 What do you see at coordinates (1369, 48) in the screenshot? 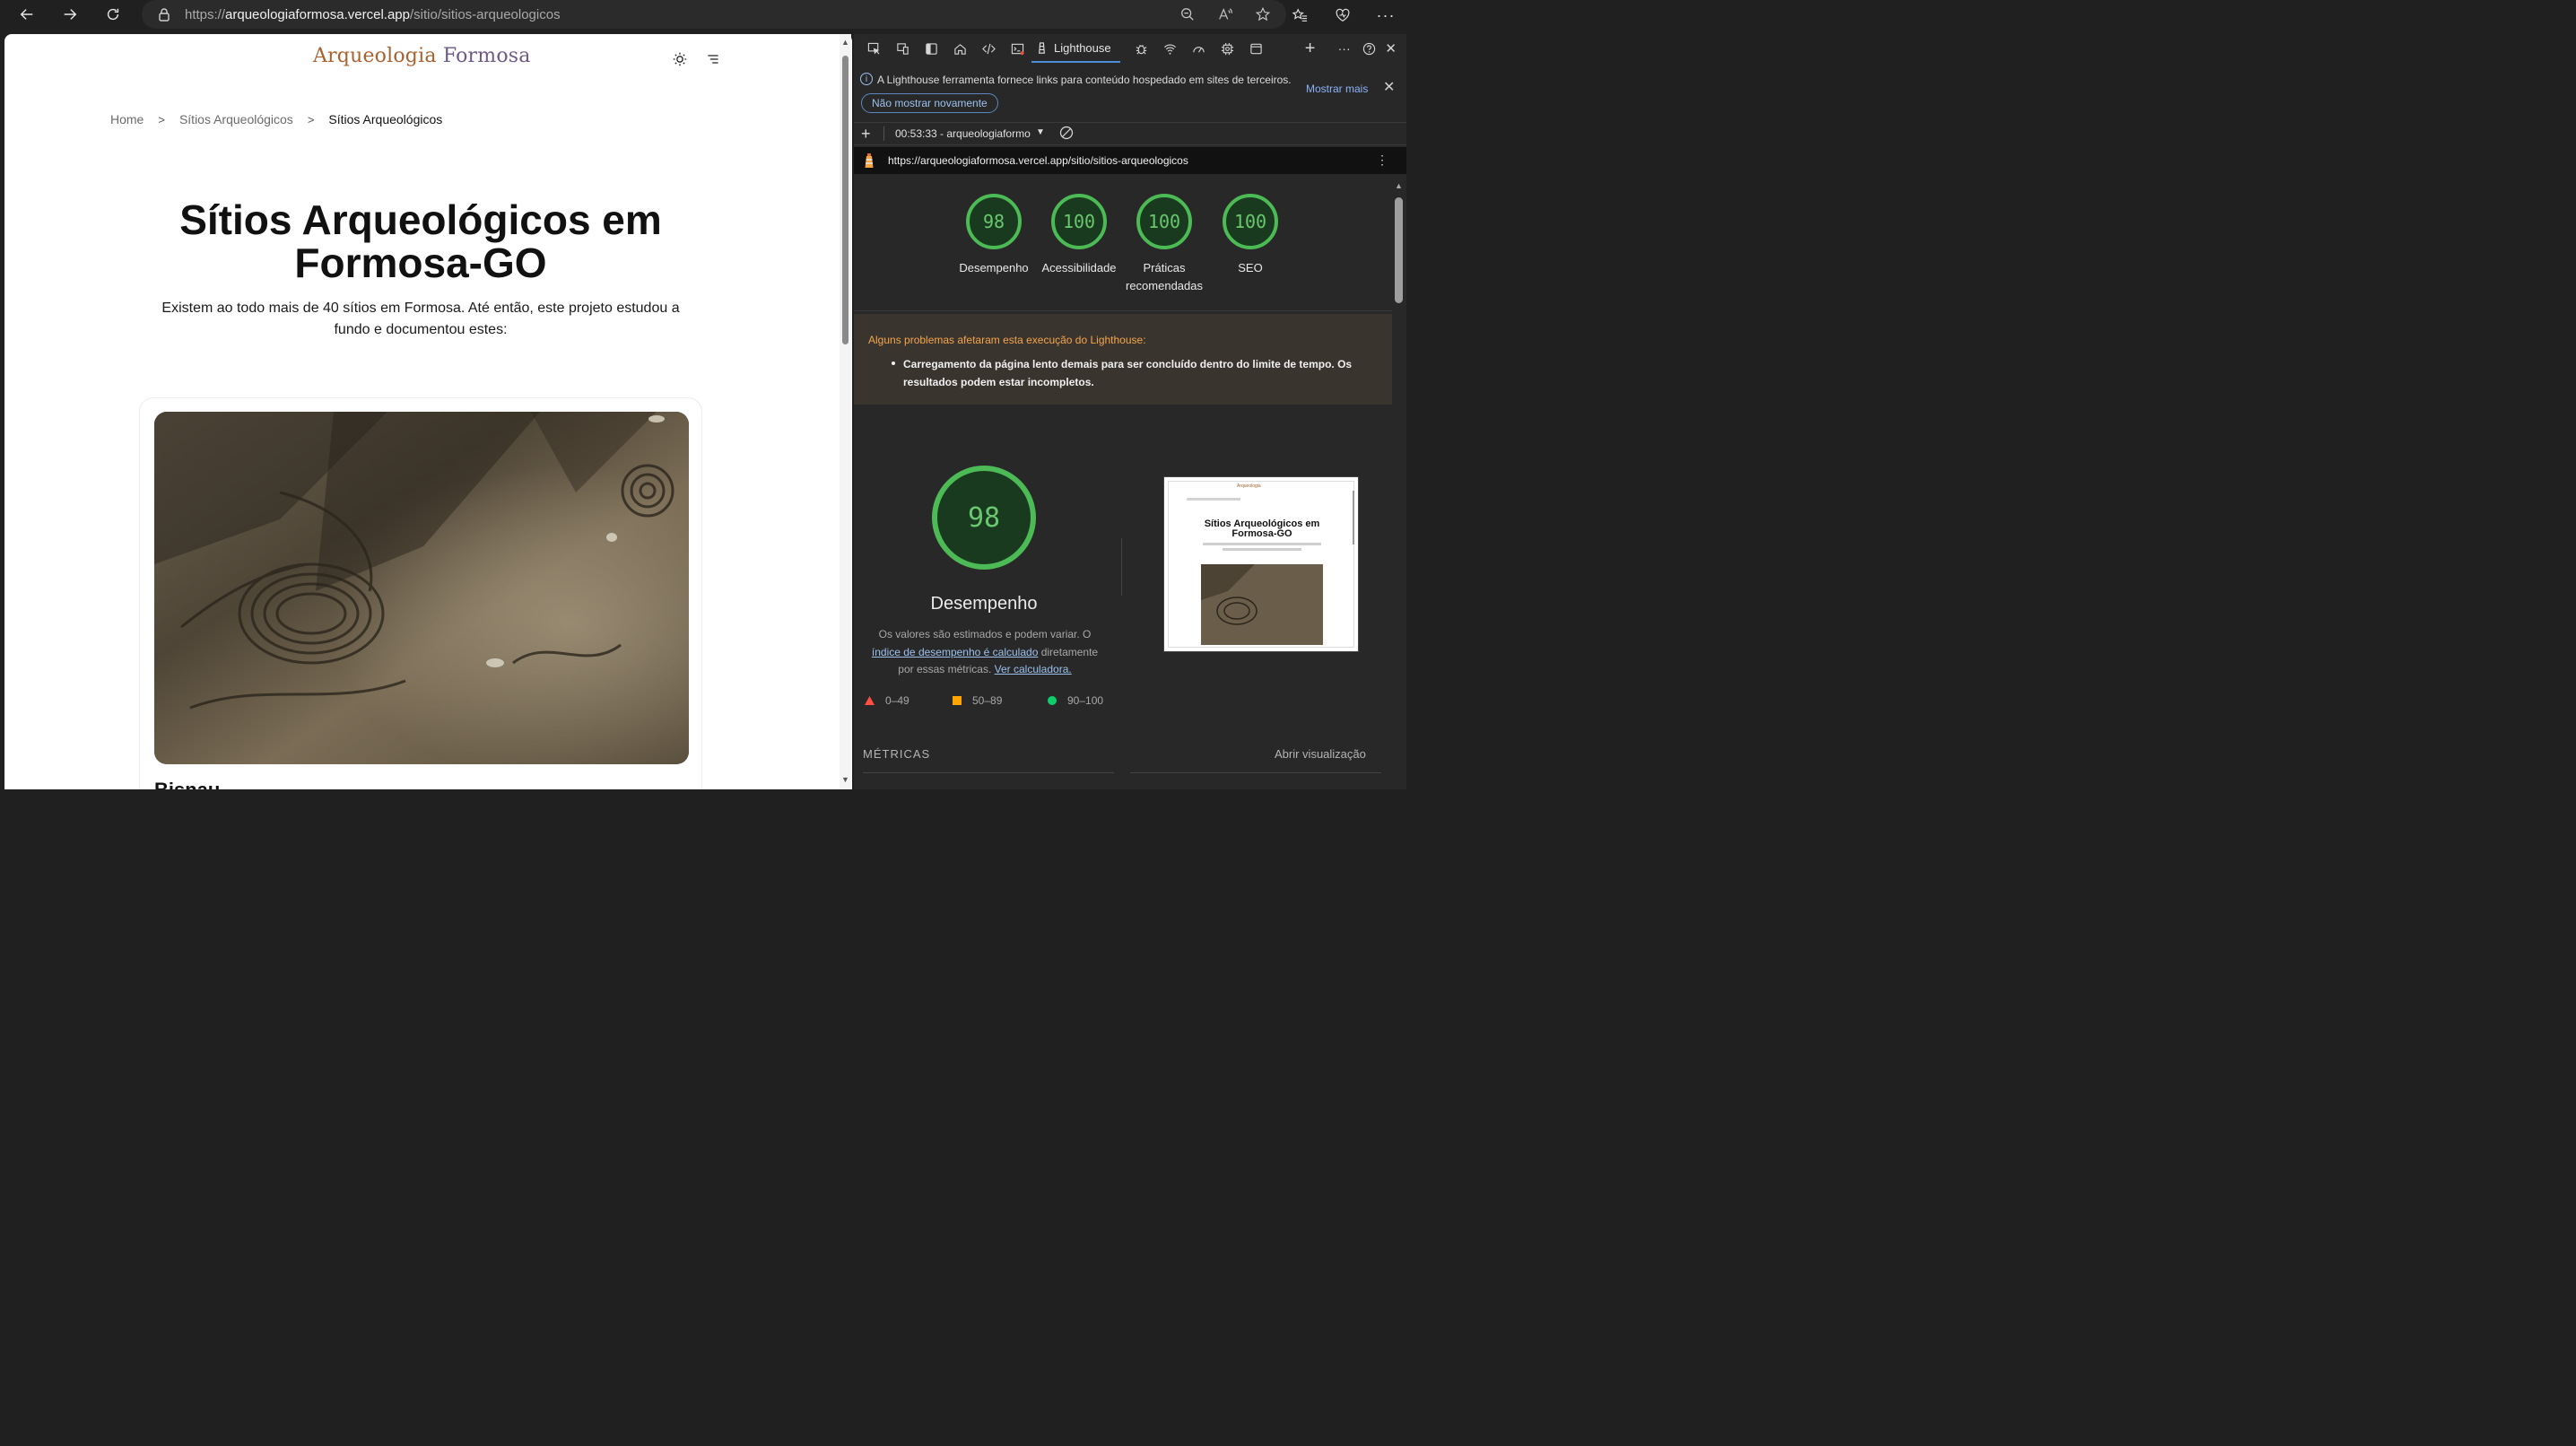
I see `help-icon` at bounding box center [1369, 48].